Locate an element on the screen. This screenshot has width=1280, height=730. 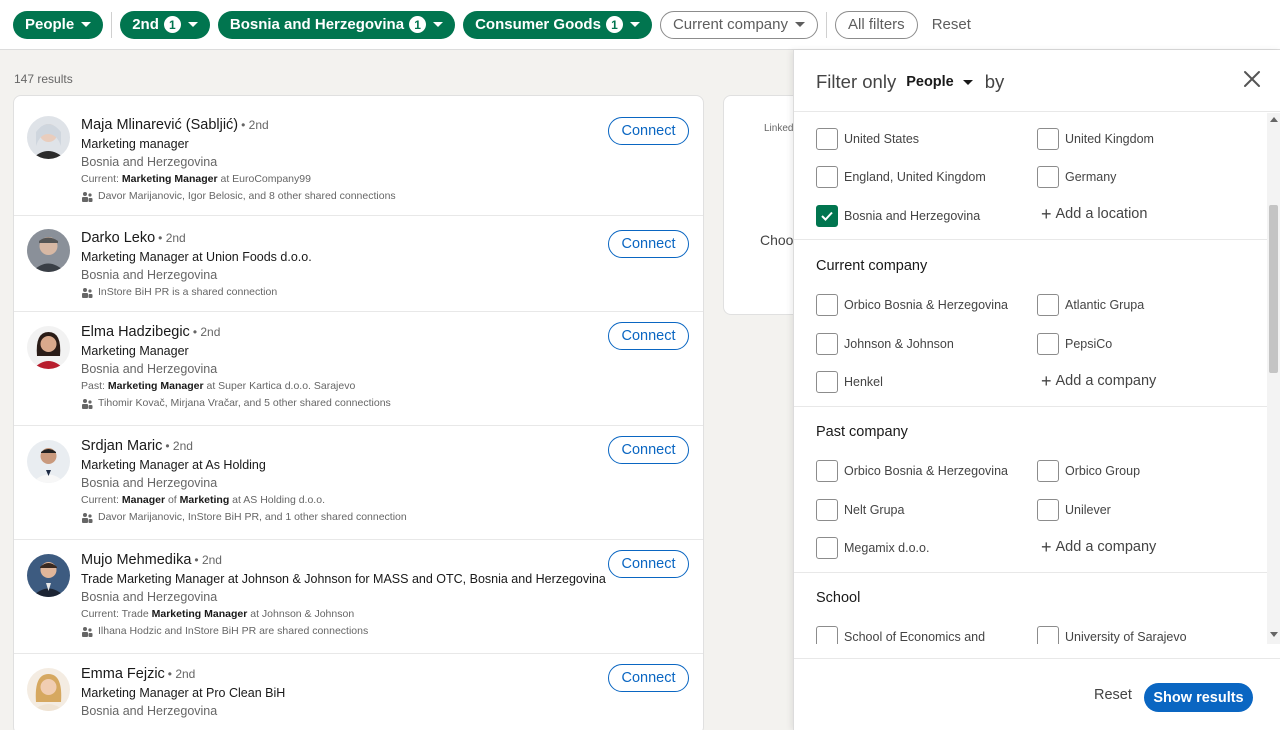
panel-scrollbar is located at coordinates (1273, 378).